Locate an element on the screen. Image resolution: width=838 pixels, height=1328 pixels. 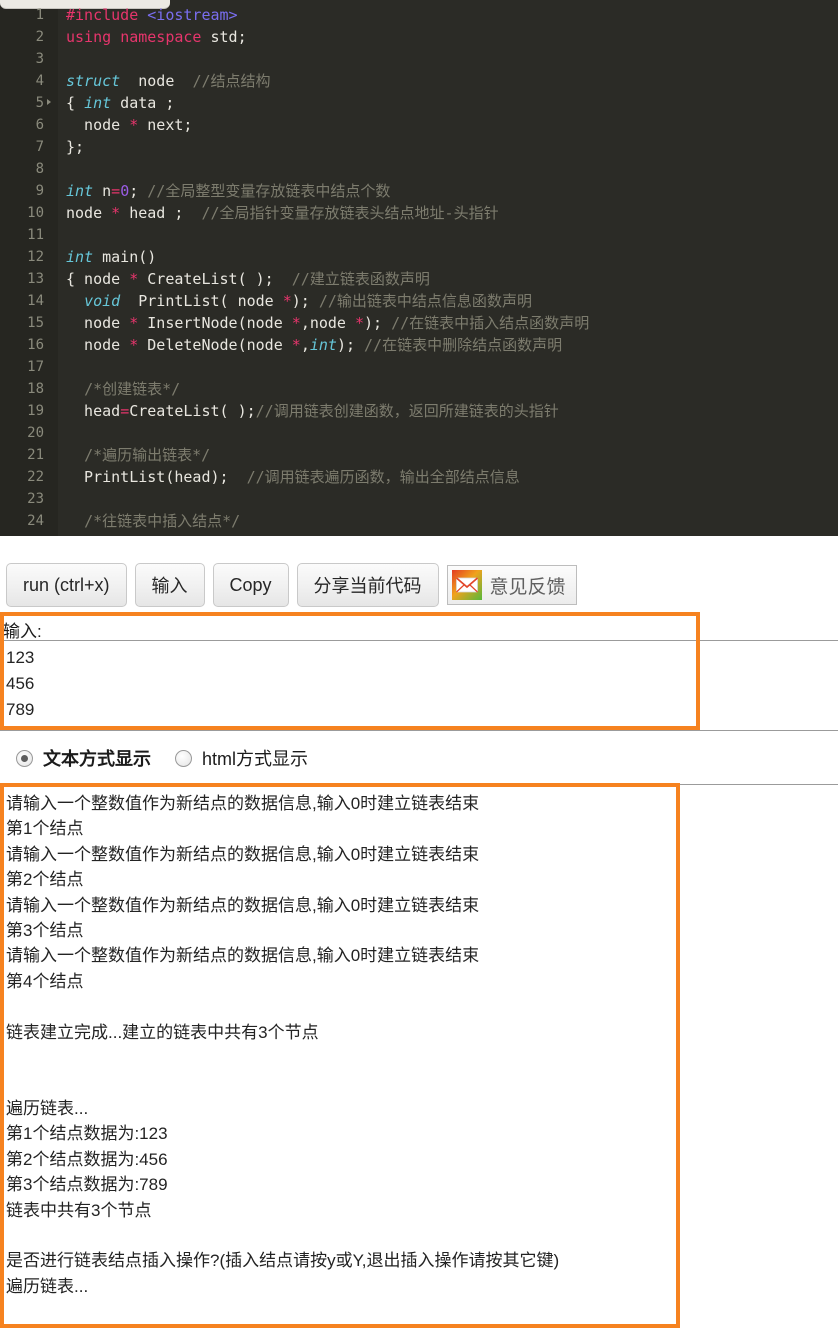
code-line: 12 int main() is located at coordinates (419, 257).